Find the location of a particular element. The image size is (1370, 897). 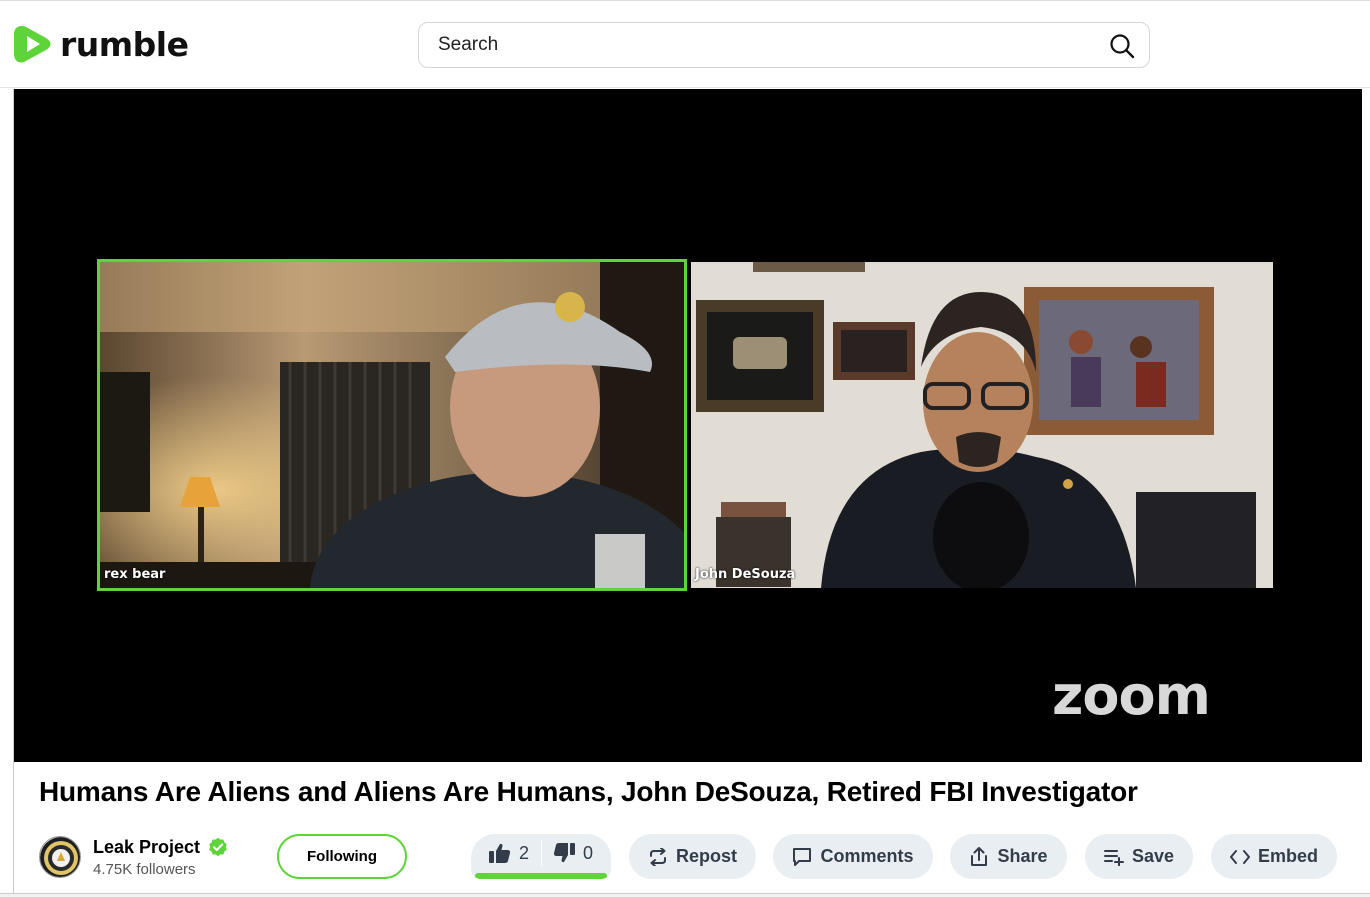

participant-name: John DeSouza is located at coordinates (745, 574).